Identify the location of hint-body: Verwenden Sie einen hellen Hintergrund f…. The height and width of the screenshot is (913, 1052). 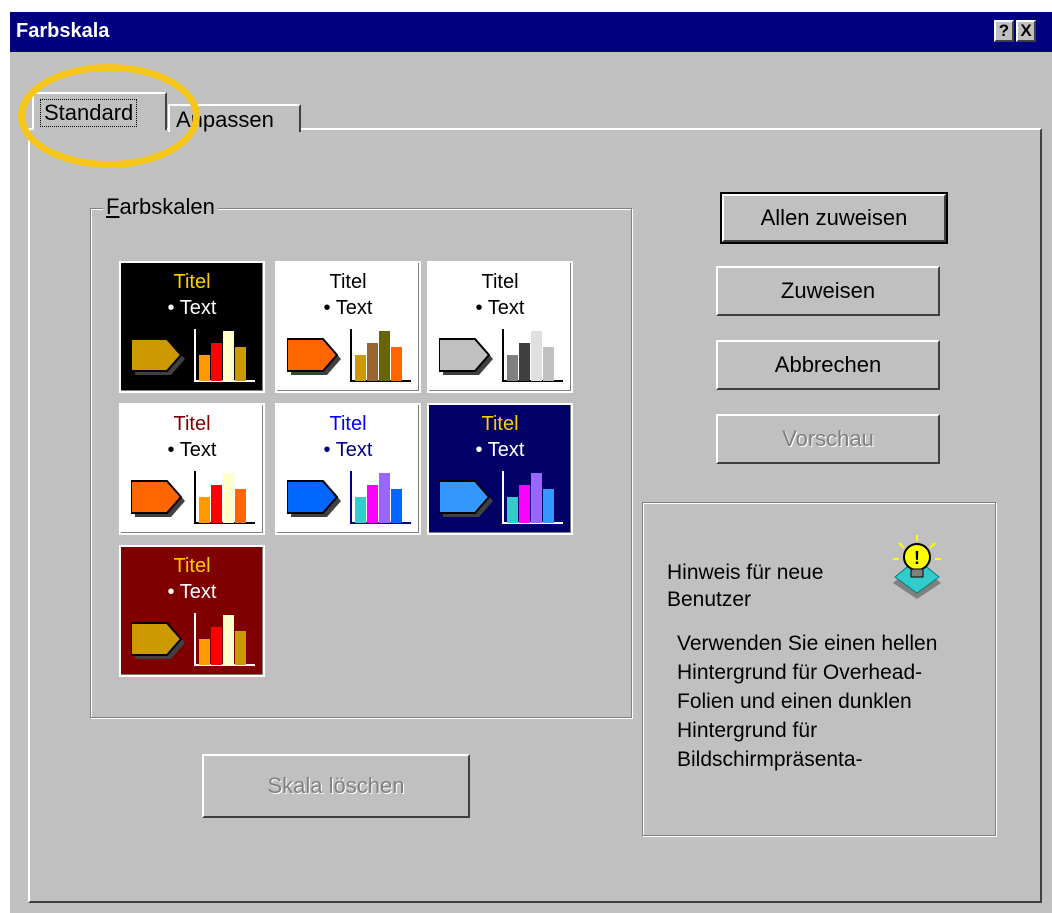
(807, 701).